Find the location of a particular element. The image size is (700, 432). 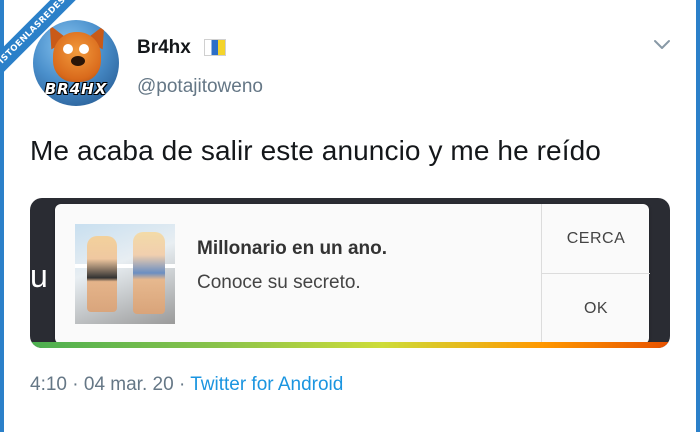

tweet-metadata: 4:10 · 04 mar. 20 · Twitter for Android is located at coordinates (186, 385).